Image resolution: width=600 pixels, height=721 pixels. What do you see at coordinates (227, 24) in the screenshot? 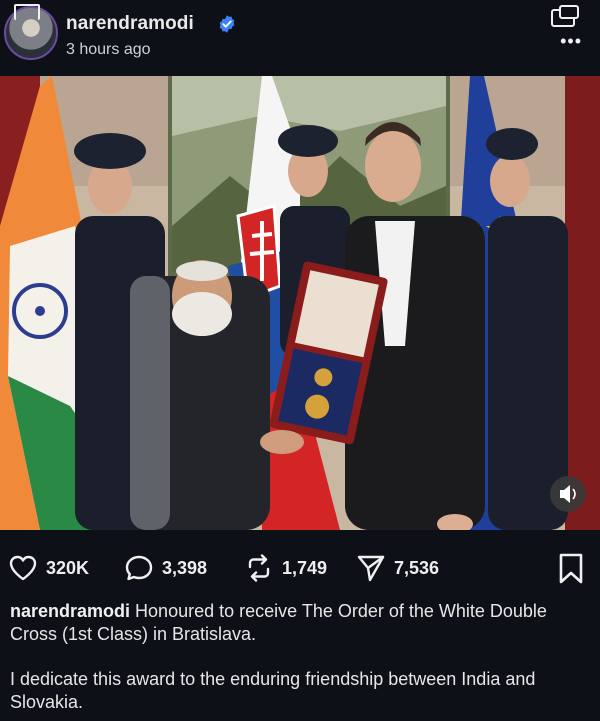
I see `verified-badge-icon` at bounding box center [227, 24].